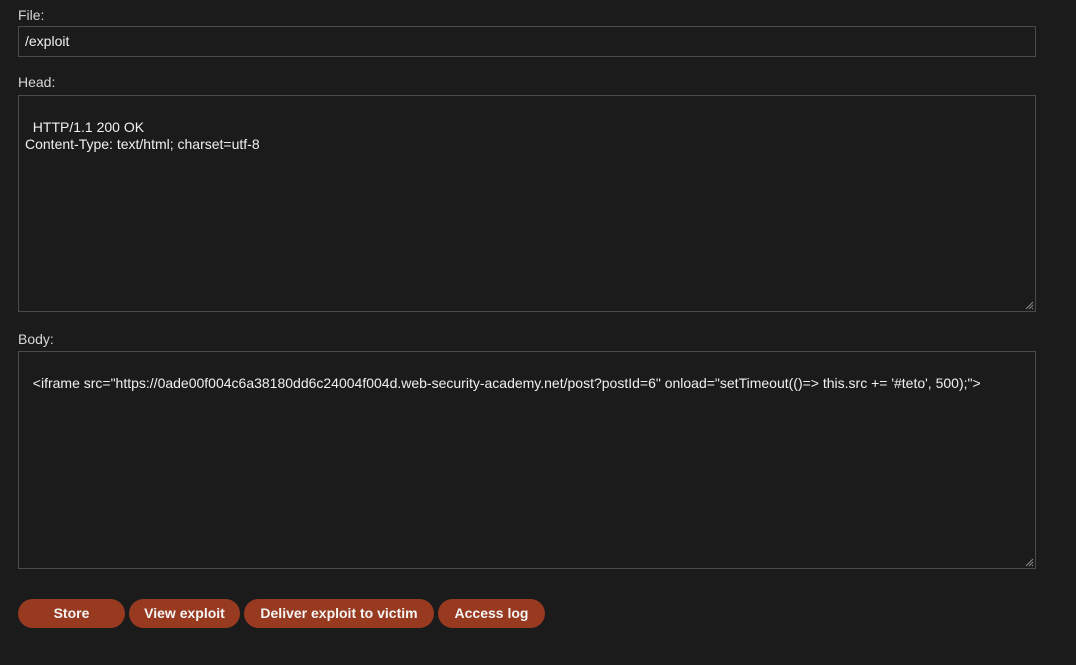 Image resolution: width=1076 pixels, height=665 pixels. Describe the element at coordinates (31, 15) in the screenshot. I see `file-label: File:` at that location.